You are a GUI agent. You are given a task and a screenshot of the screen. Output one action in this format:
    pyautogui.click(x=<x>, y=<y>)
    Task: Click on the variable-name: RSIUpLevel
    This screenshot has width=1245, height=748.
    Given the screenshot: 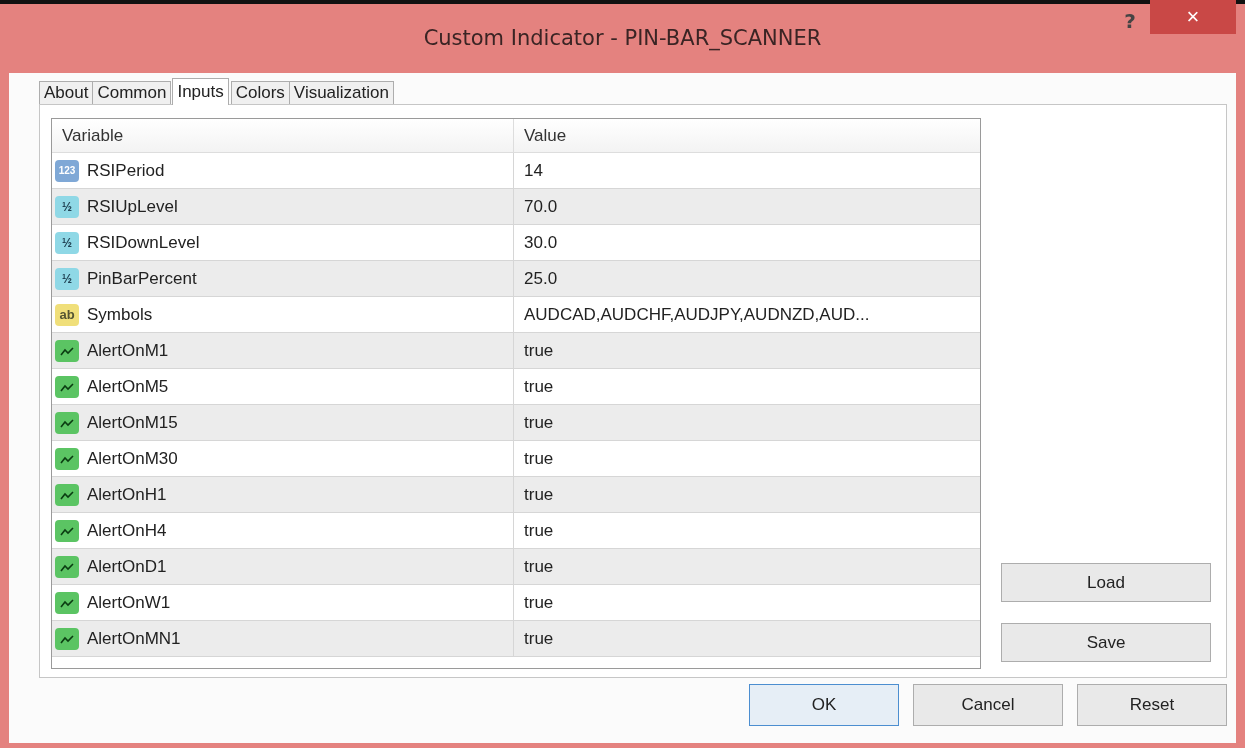 What is the action you would take?
    pyautogui.click(x=132, y=206)
    